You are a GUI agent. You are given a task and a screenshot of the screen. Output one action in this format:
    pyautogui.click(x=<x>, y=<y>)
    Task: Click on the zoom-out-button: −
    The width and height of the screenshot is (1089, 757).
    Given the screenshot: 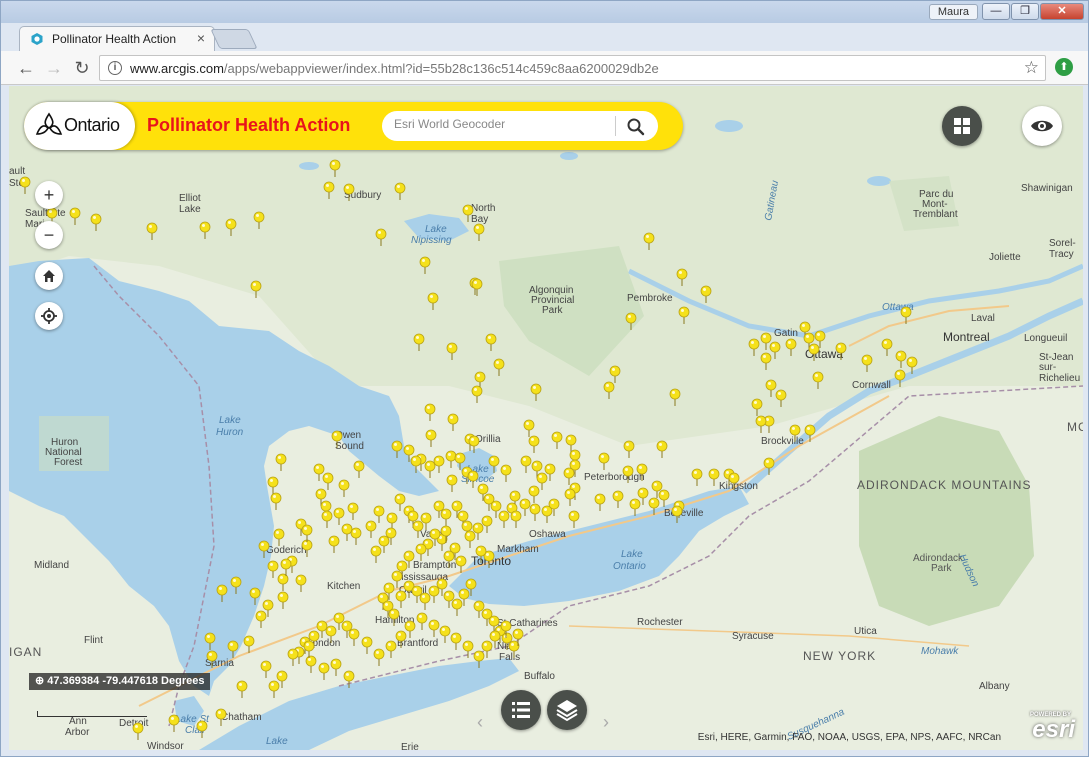 What is the action you would take?
    pyautogui.click(x=49, y=235)
    